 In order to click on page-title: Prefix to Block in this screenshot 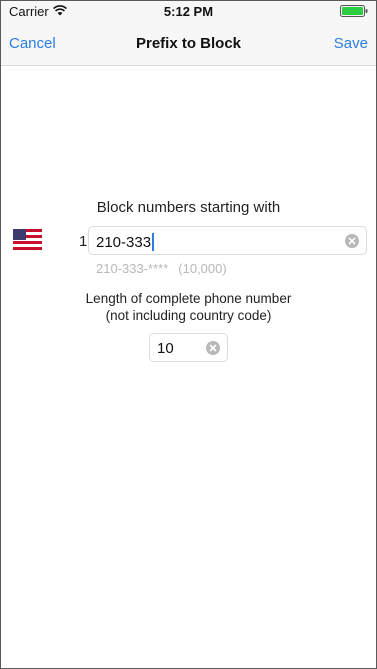, I will do `click(188, 43)`.